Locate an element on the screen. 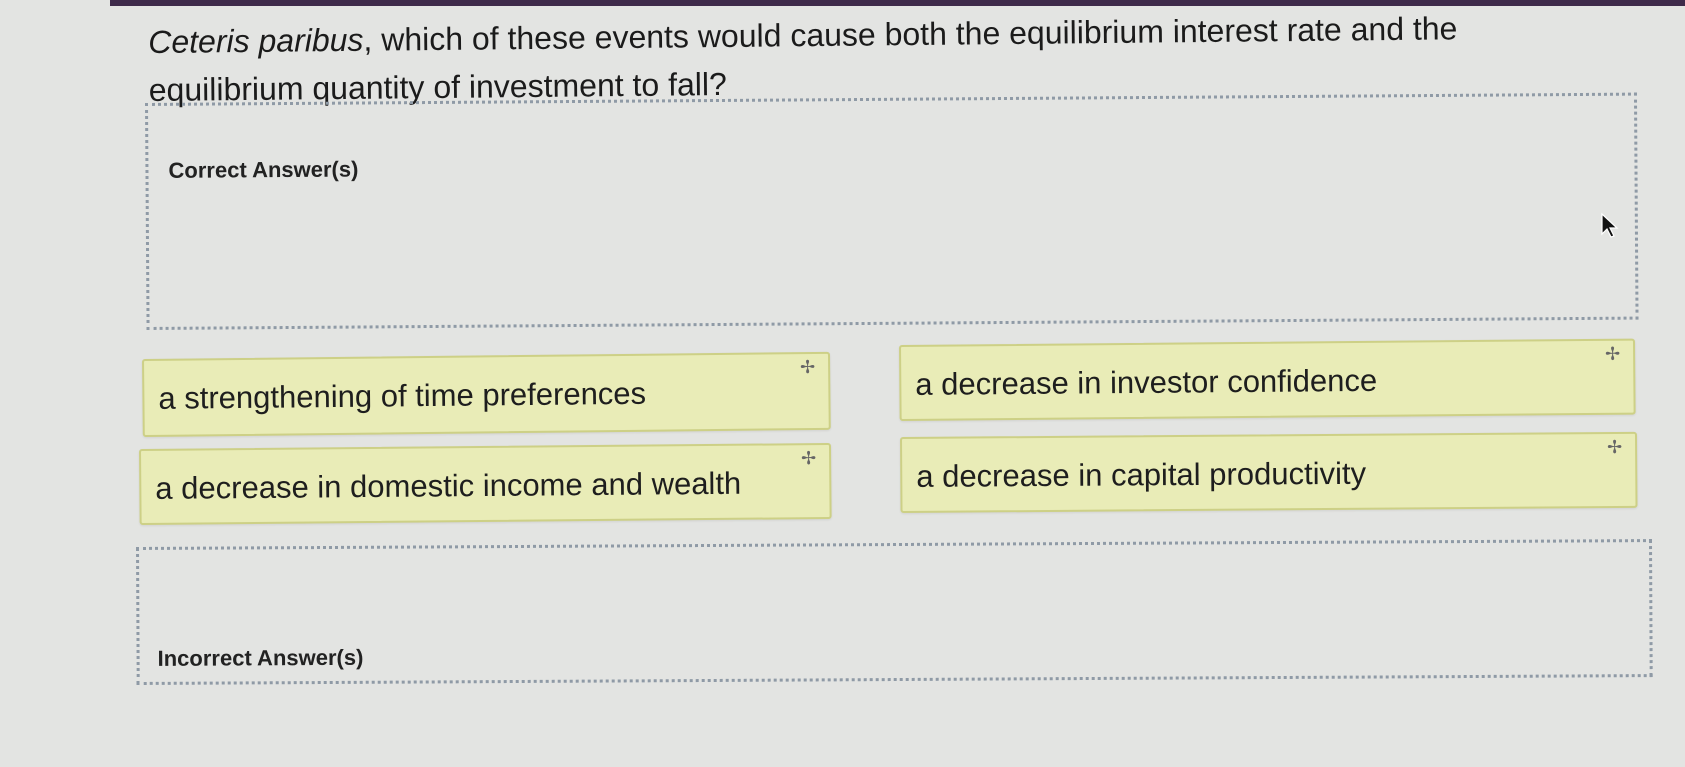  answer-card-time-preferences: a strengthening of time preferences ✢ is located at coordinates (486, 394).